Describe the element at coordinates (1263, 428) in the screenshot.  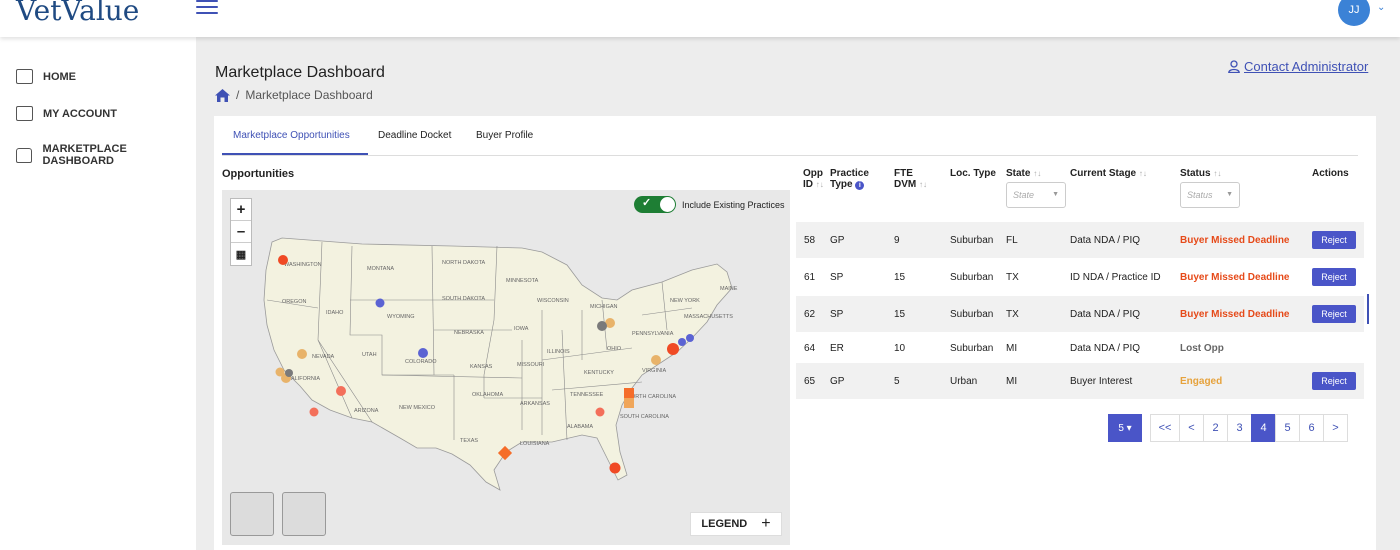
I see `page-button-active: 4` at that location.